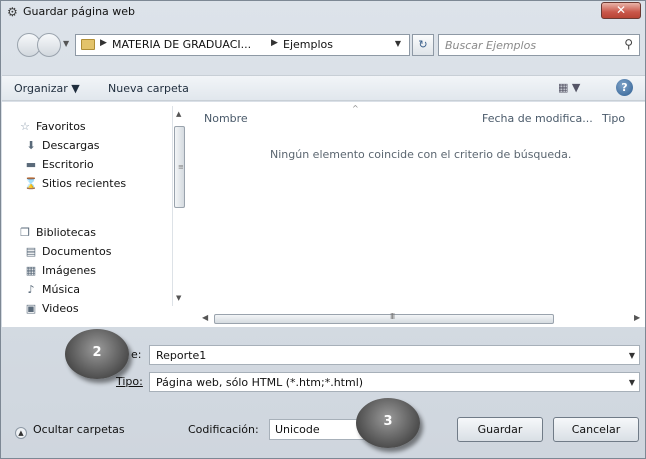  I want to click on filename-dropdown-icon: ▼, so click(632, 355).